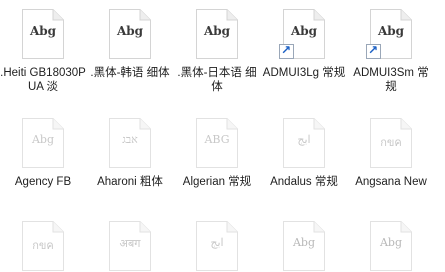 The image size is (445, 272). I want to click on font-file-item: ابج Andalus 常规, so click(304, 161).